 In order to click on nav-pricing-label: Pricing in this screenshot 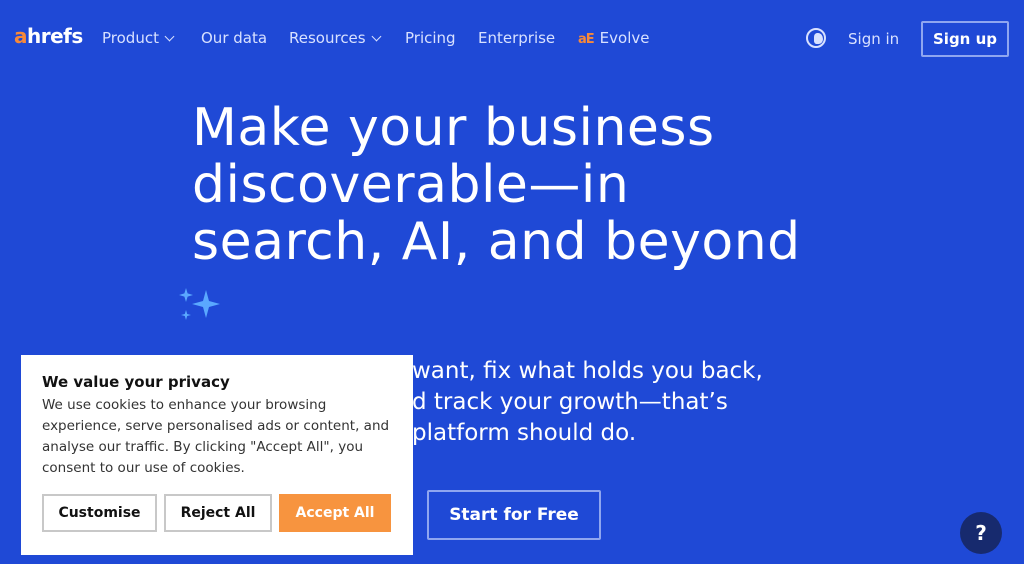, I will do `click(430, 38)`.